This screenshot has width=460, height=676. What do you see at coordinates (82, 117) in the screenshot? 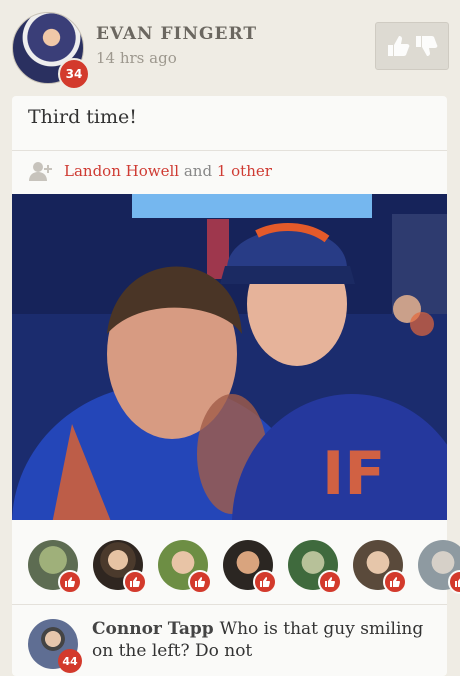
I see `post-caption: Third time!` at bounding box center [82, 117].